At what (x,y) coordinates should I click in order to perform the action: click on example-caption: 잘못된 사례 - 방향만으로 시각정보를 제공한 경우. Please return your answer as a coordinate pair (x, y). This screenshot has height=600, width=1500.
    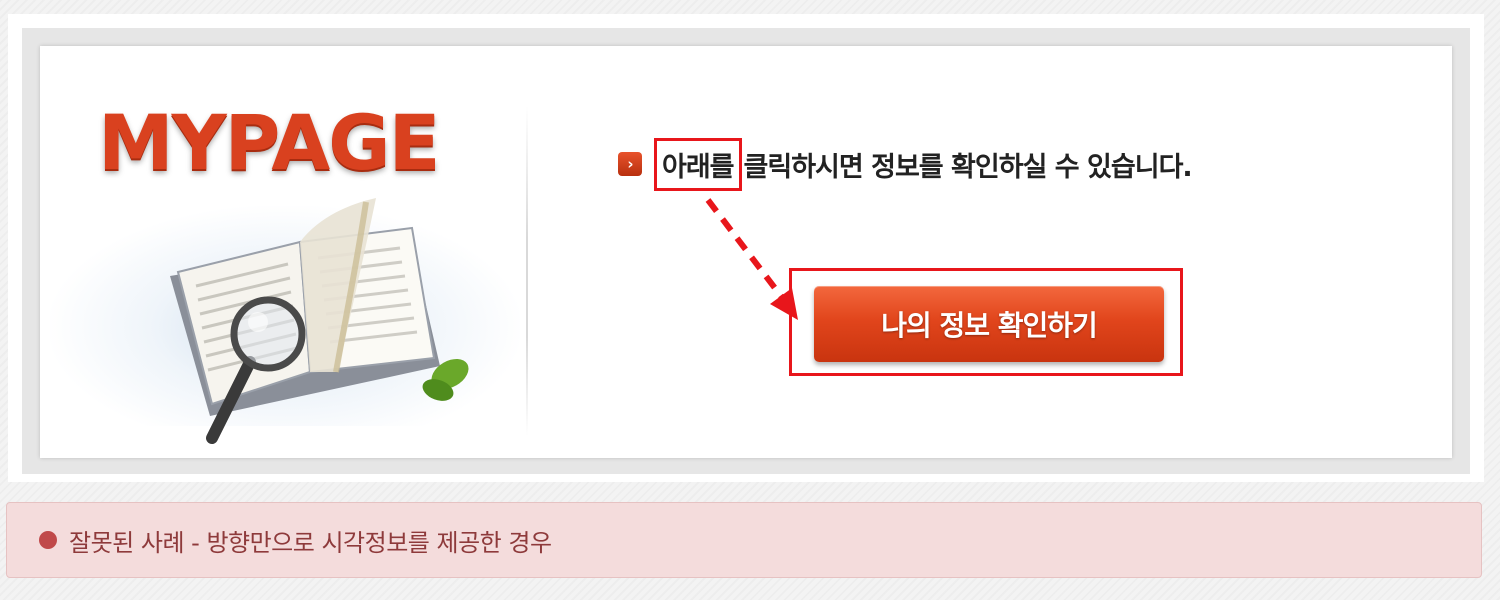
    Looking at the image, I should click on (744, 540).